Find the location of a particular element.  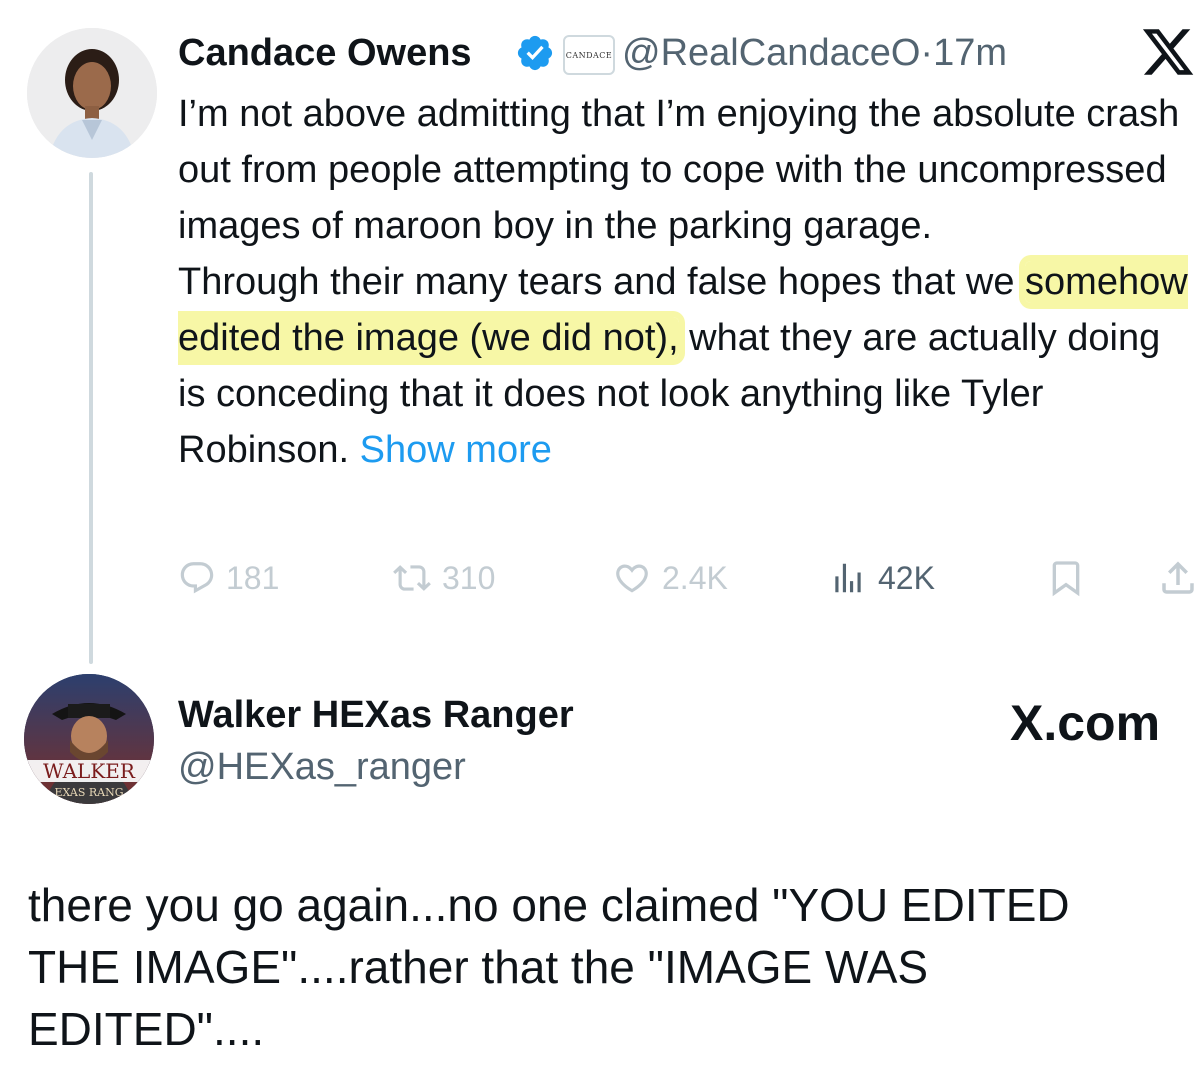

views-button: 42K is located at coordinates (881, 578).